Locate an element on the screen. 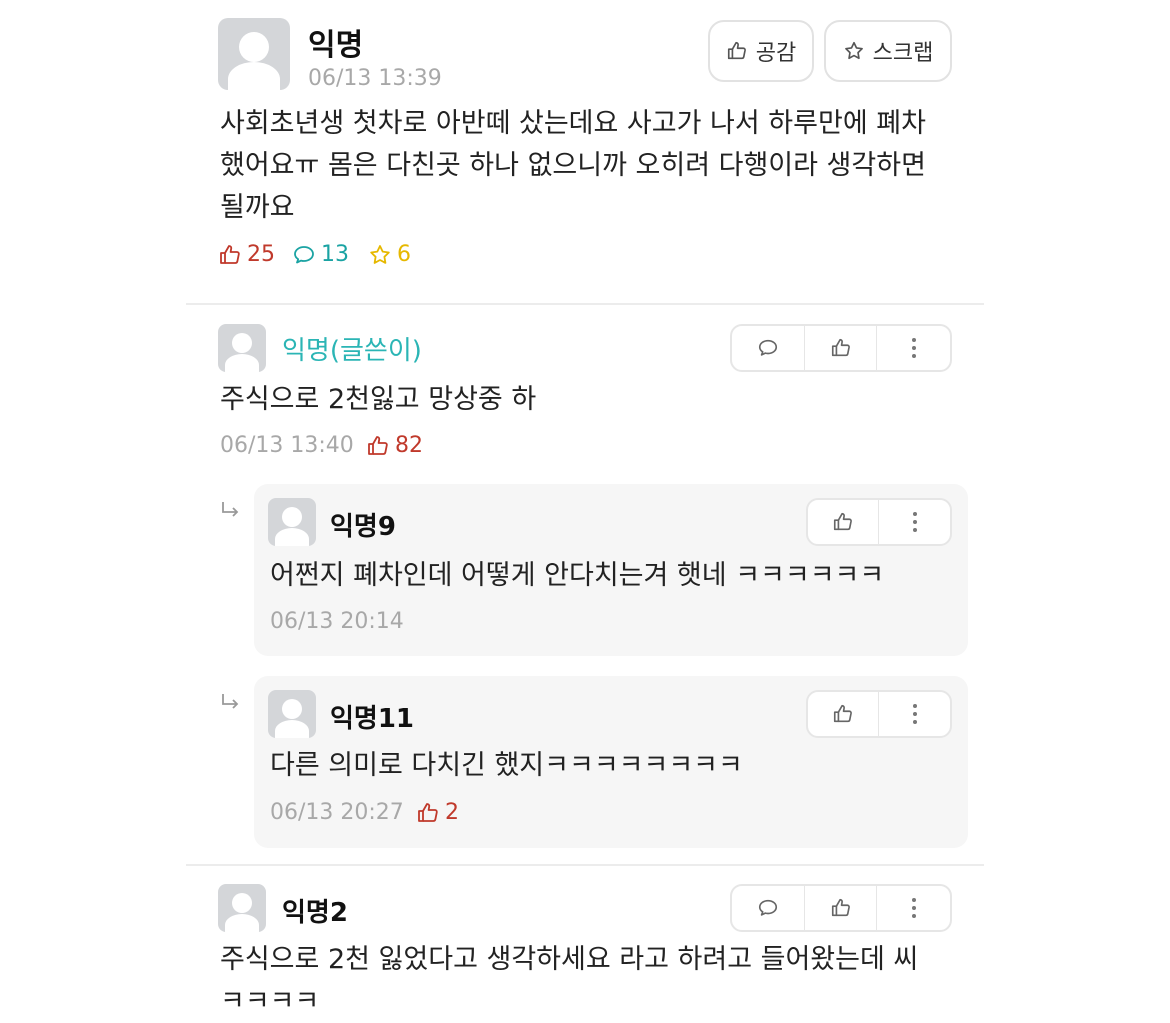 This screenshot has height=1023, width=1170. comment-time: 06/13 13:40 is located at coordinates (287, 445).